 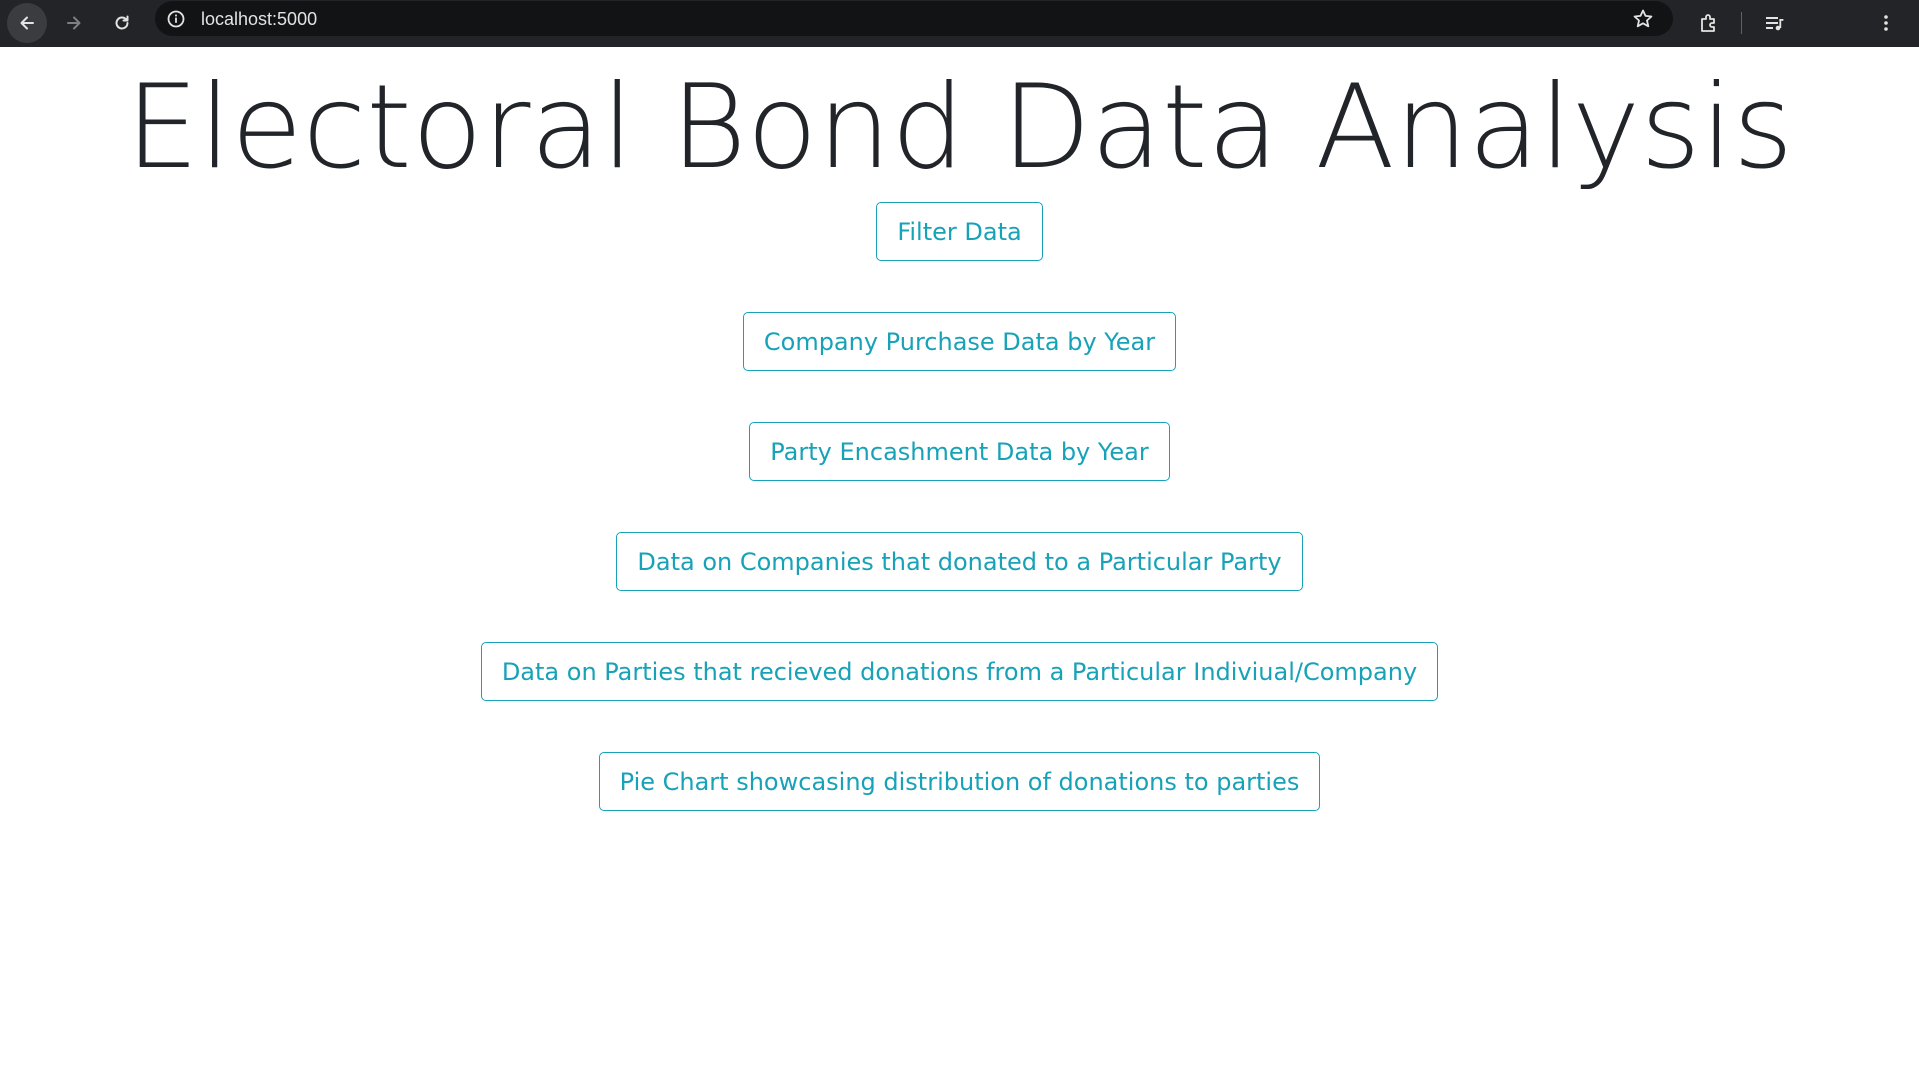 What do you see at coordinates (1709, 23) in the screenshot?
I see `extensions-icon` at bounding box center [1709, 23].